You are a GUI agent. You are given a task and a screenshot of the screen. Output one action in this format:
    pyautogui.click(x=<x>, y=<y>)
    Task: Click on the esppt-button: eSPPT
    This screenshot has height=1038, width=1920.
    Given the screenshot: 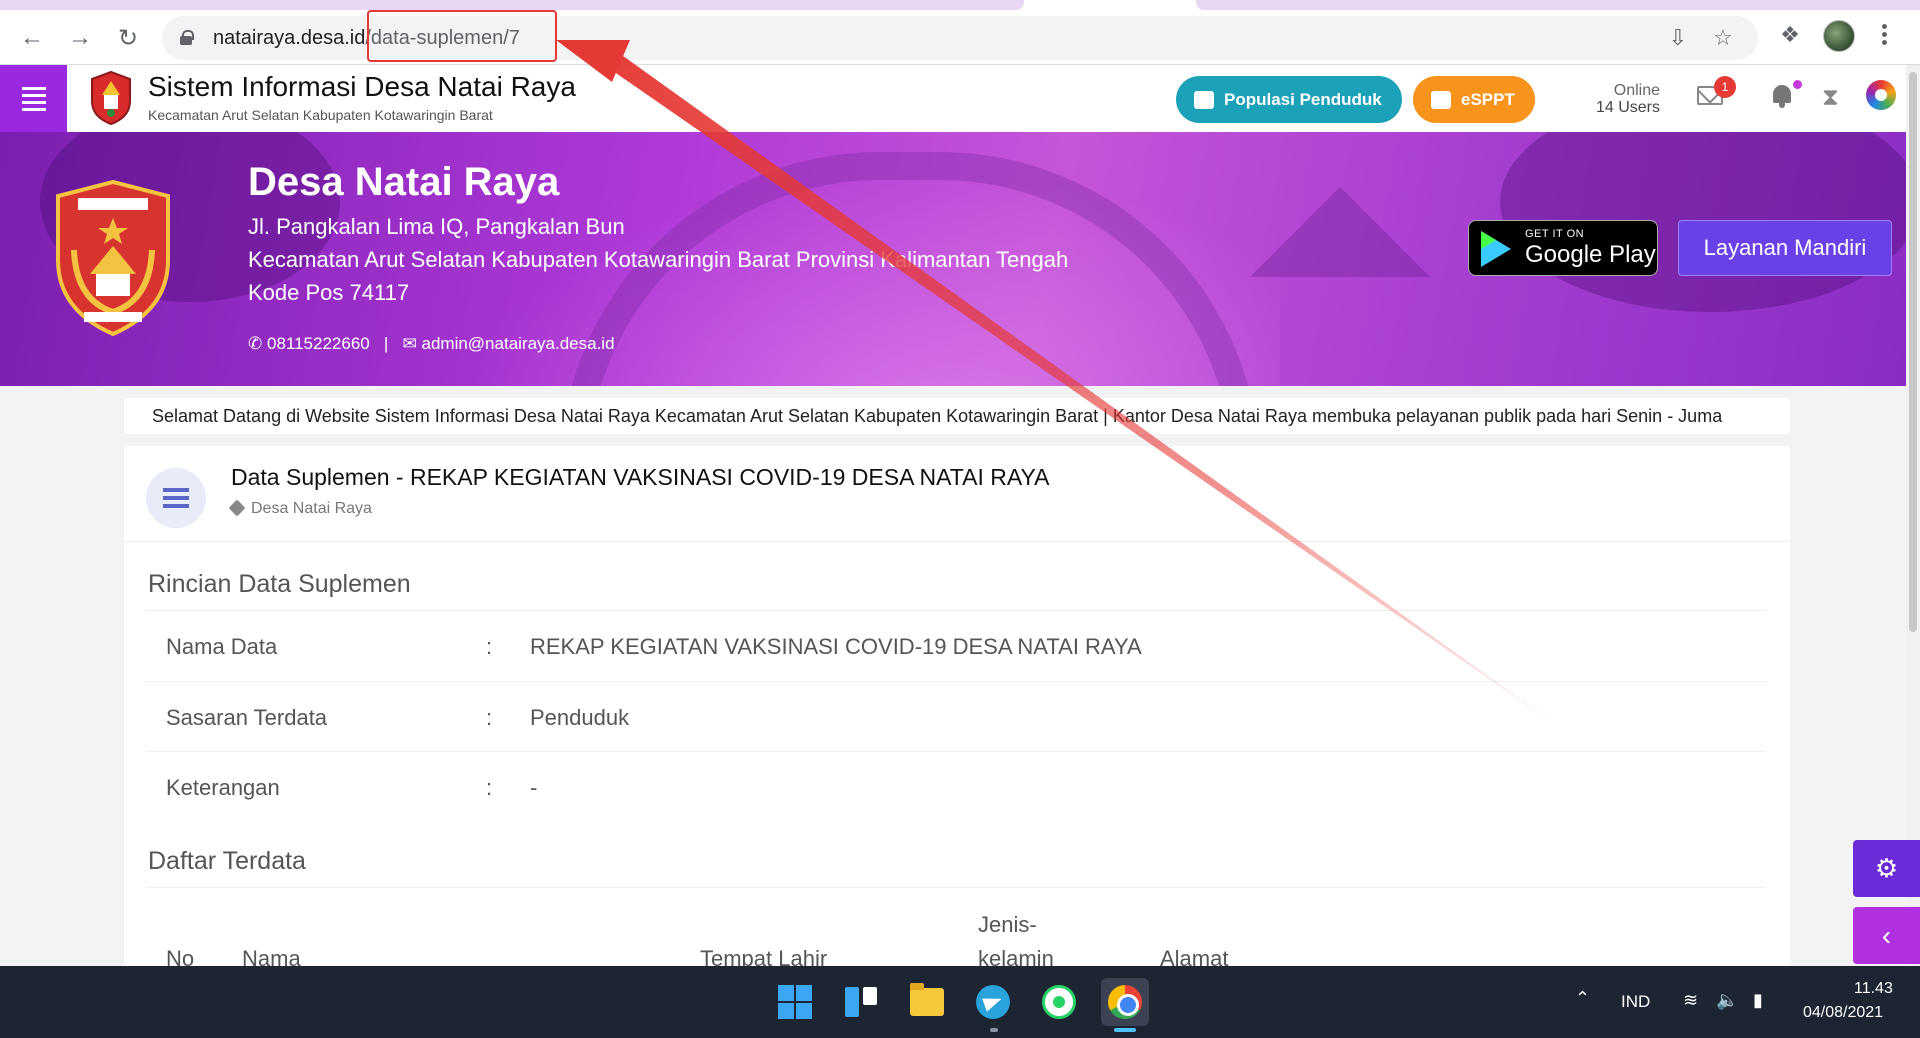 What is the action you would take?
    pyautogui.click(x=1474, y=99)
    